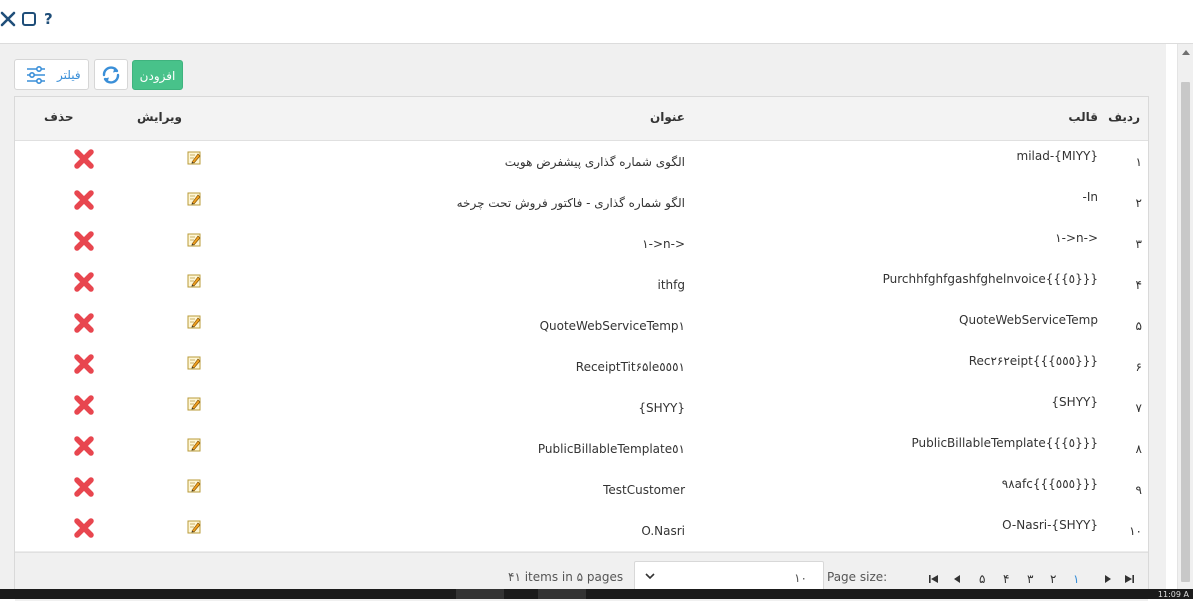  What do you see at coordinates (800, 578) in the screenshot?
I see `page-size-value: ١٠` at bounding box center [800, 578].